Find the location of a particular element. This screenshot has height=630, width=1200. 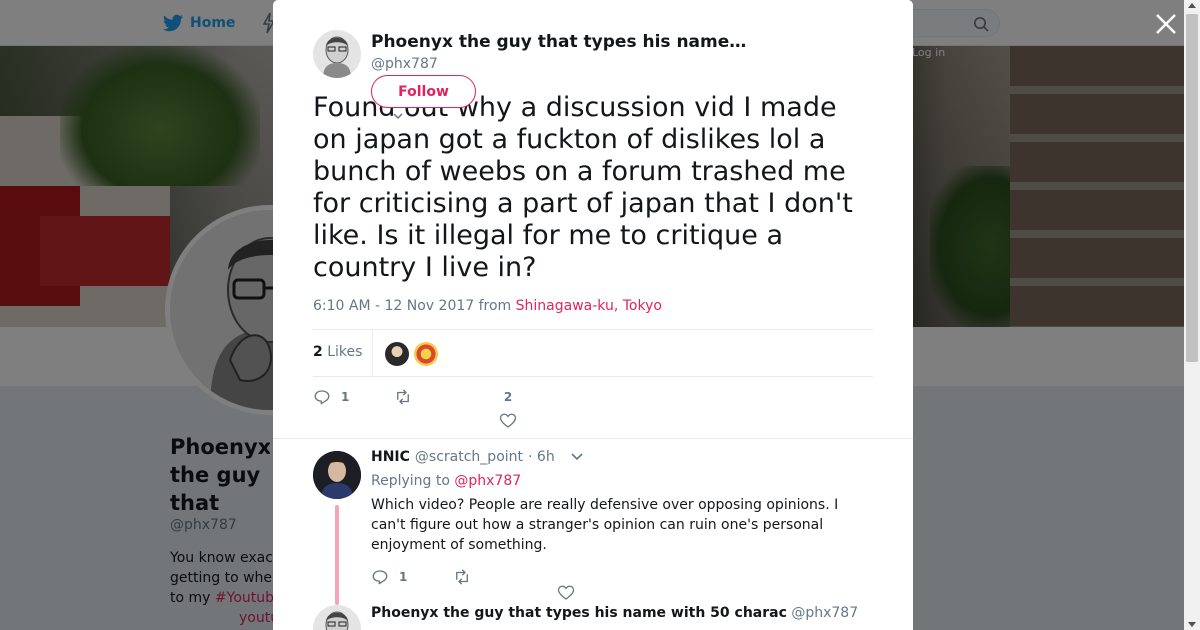

reply-author-handle: @scratch_point is located at coordinates (469, 457).